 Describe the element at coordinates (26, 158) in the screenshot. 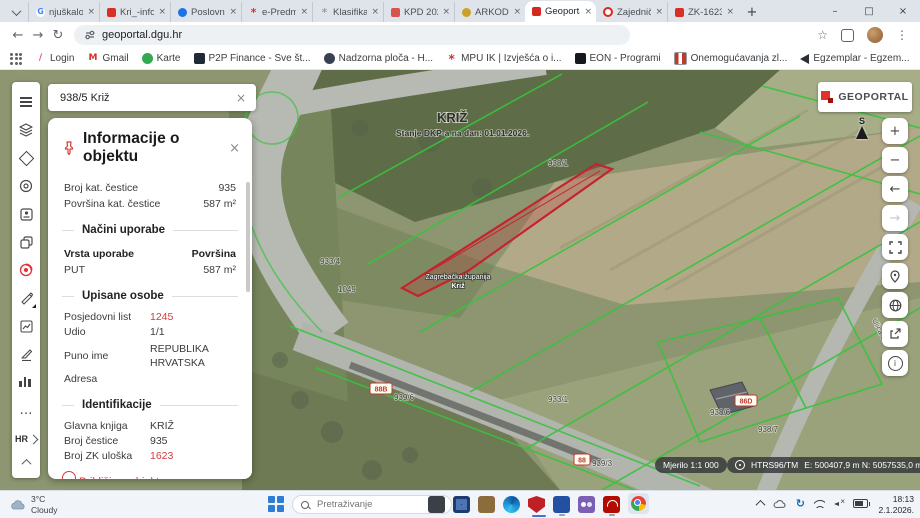

I see `select-button` at that location.